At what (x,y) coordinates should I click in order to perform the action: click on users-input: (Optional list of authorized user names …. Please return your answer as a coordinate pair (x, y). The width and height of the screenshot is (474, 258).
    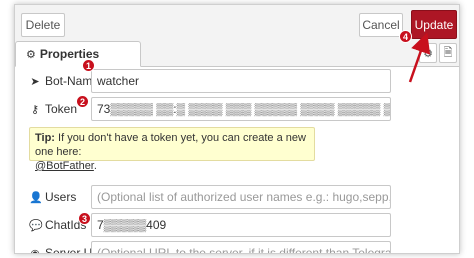
    Looking at the image, I should click on (241, 197).